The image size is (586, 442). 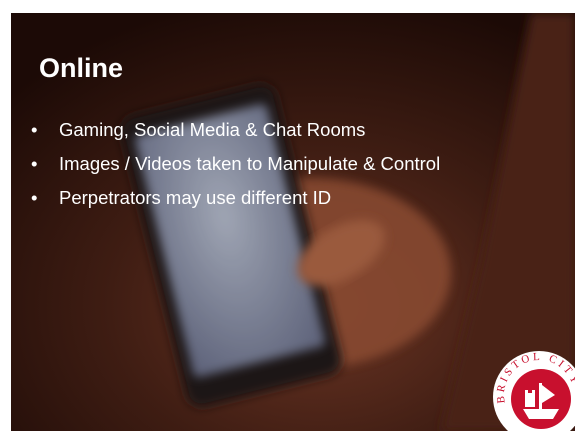 I want to click on bullet-item: • Perpetrators may use different ID, so click(x=266, y=197).